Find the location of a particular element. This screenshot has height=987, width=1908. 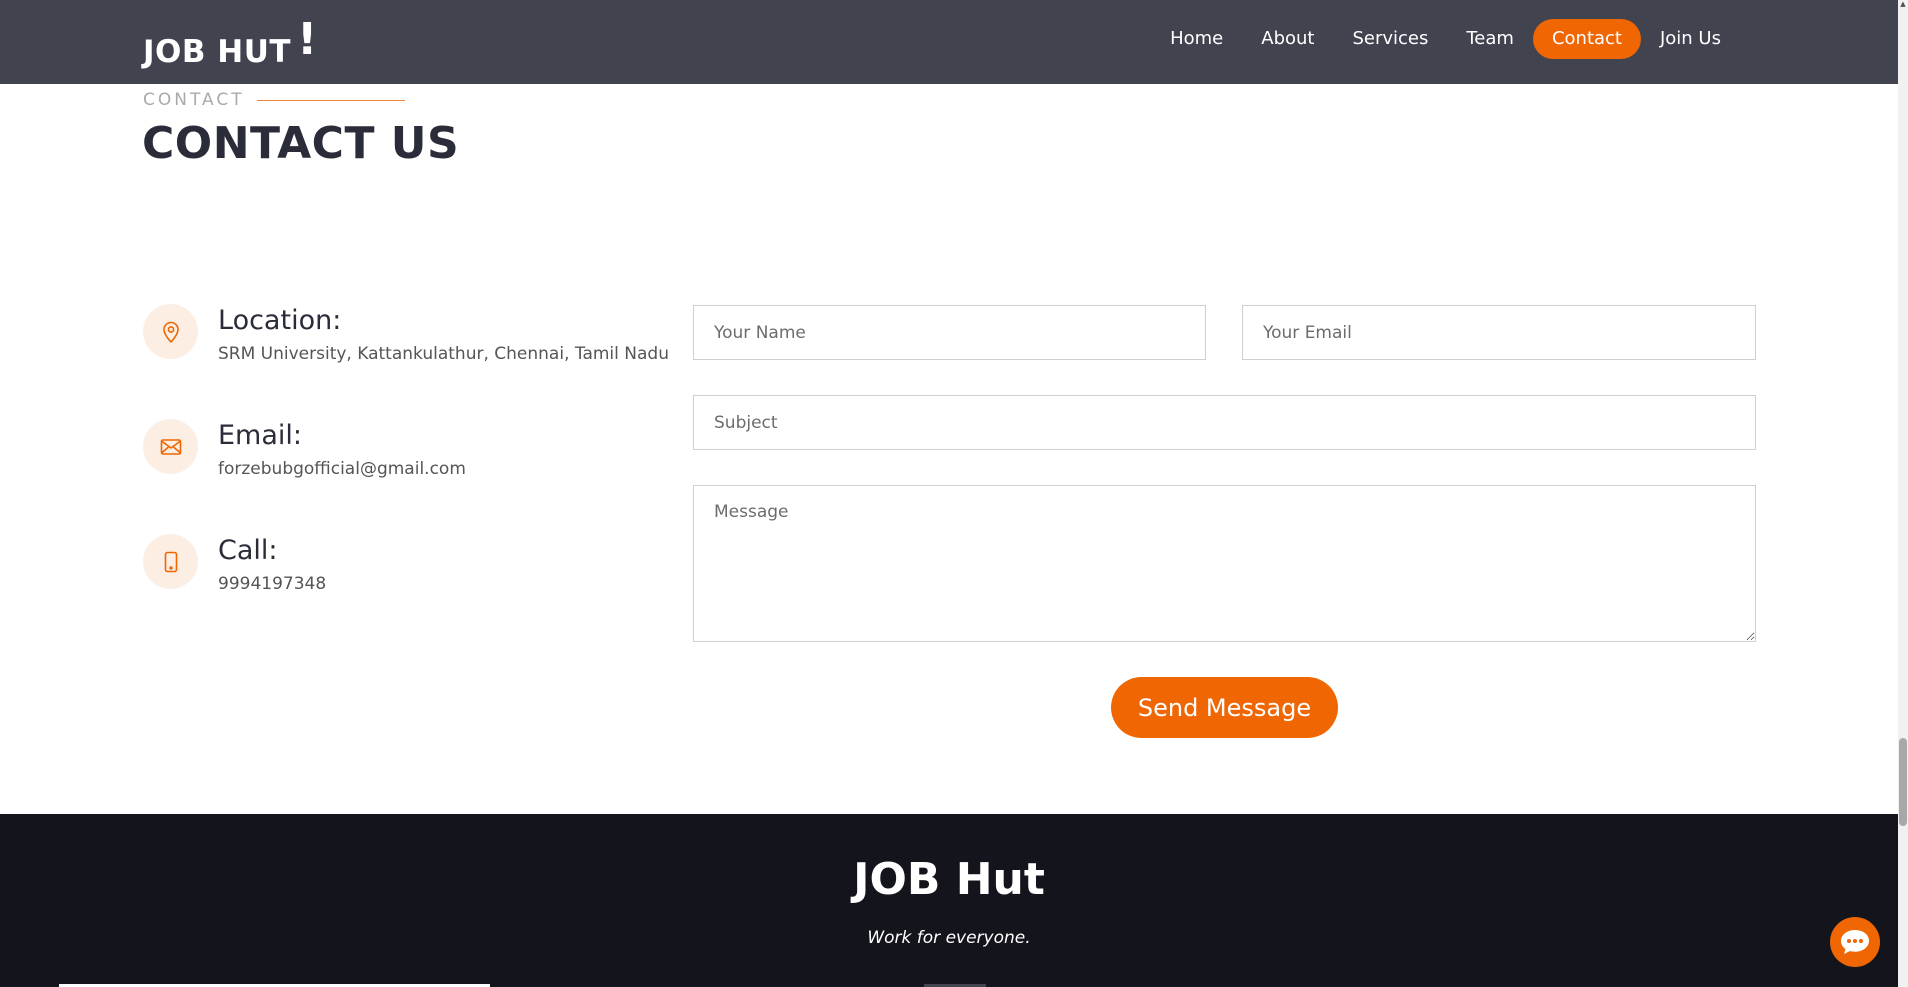

logo-mark: ! is located at coordinates (307, 39).